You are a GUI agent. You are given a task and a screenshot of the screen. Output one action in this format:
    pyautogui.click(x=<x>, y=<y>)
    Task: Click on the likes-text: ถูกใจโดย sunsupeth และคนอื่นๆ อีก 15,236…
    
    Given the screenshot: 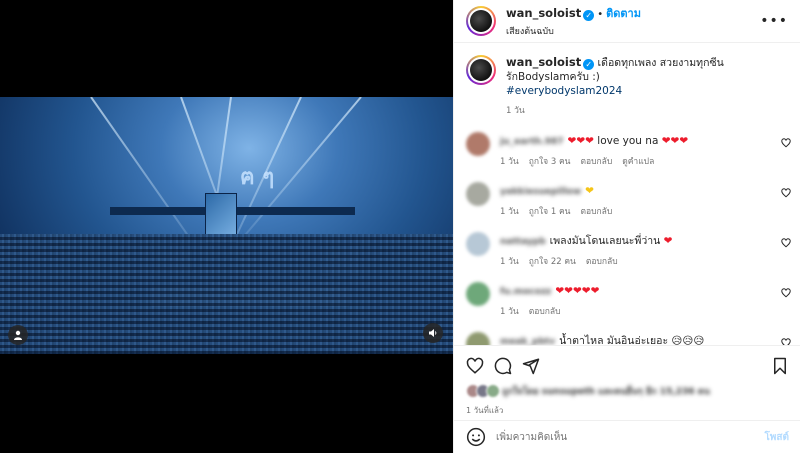 What is the action you would take?
    pyautogui.click(x=606, y=392)
    